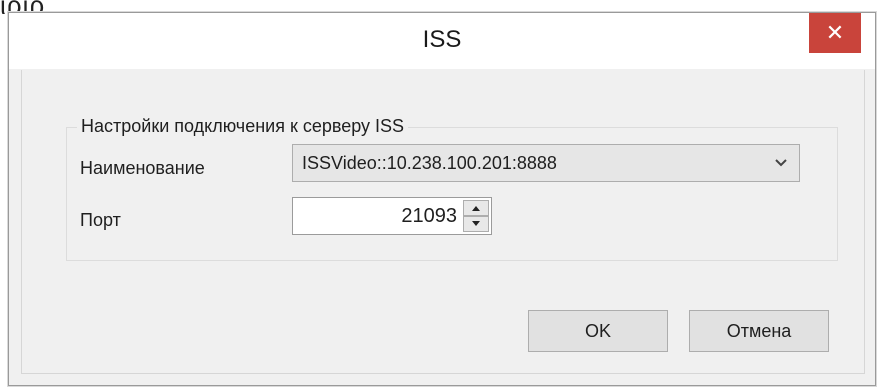  I want to click on spin-up-button, so click(476, 208).